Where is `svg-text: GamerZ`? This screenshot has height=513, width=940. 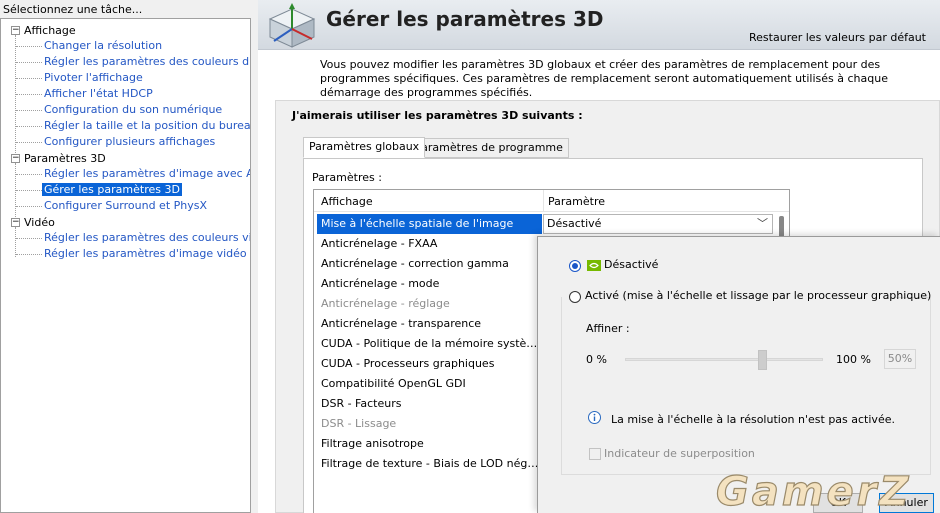
svg-text: GamerZ is located at coordinates (813, 491).